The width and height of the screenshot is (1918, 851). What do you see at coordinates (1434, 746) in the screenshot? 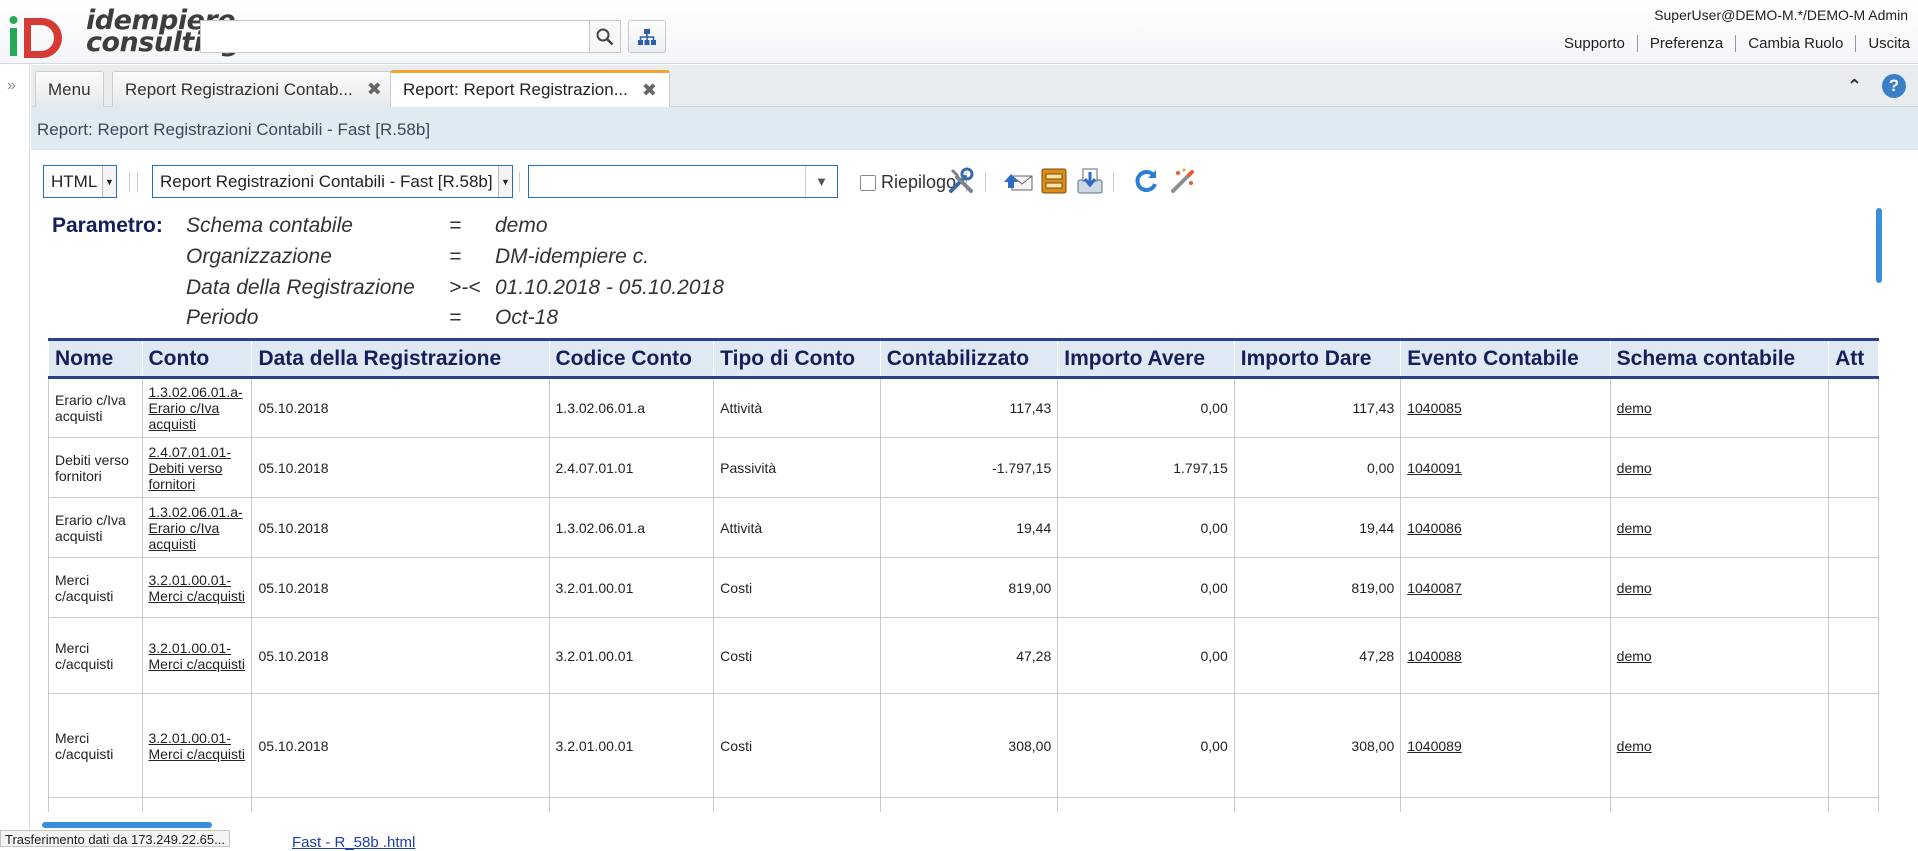
I see `cell-link: 1040089` at bounding box center [1434, 746].